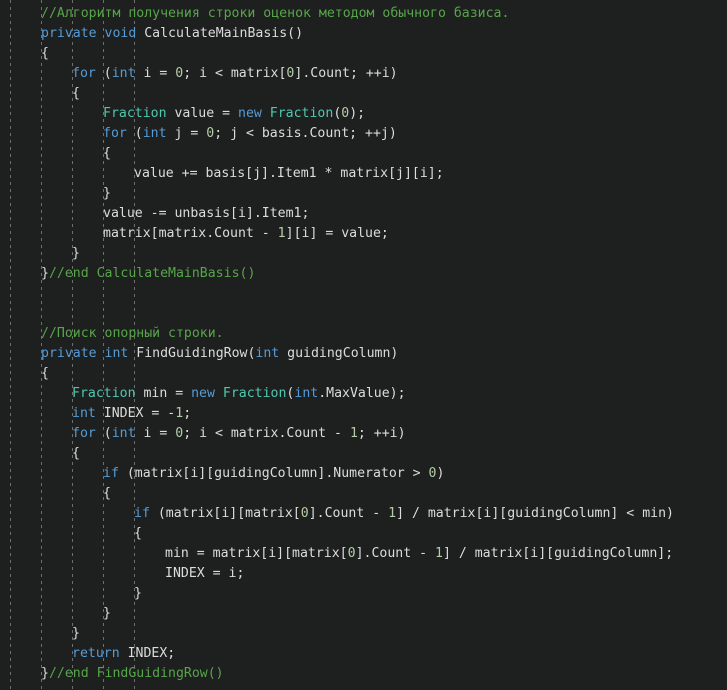  Describe the element at coordinates (256, 553) in the screenshot. I see `token-pln: min = matrix[i][matrix[` at that location.